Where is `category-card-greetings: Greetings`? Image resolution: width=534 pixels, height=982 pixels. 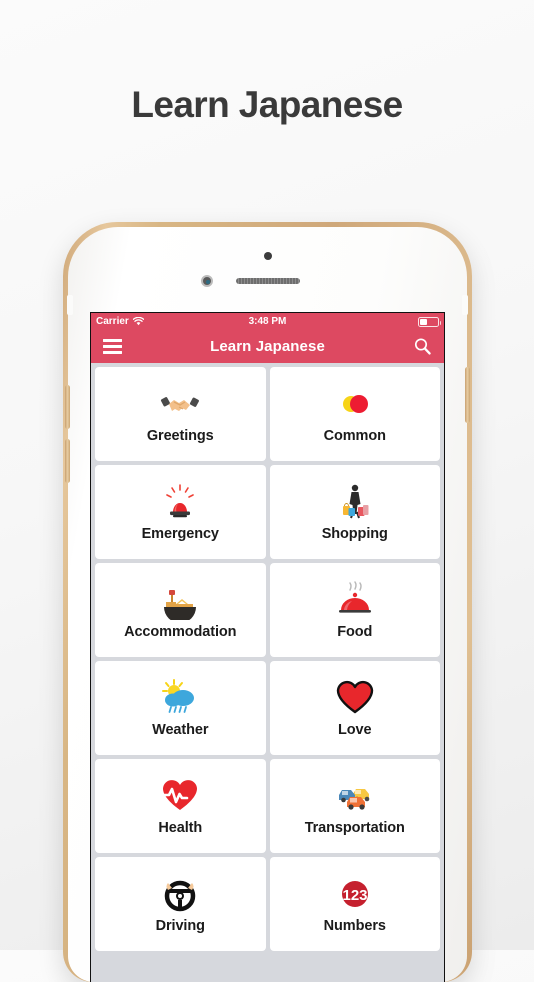 category-card-greetings: Greetings is located at coordinates (180, 414).